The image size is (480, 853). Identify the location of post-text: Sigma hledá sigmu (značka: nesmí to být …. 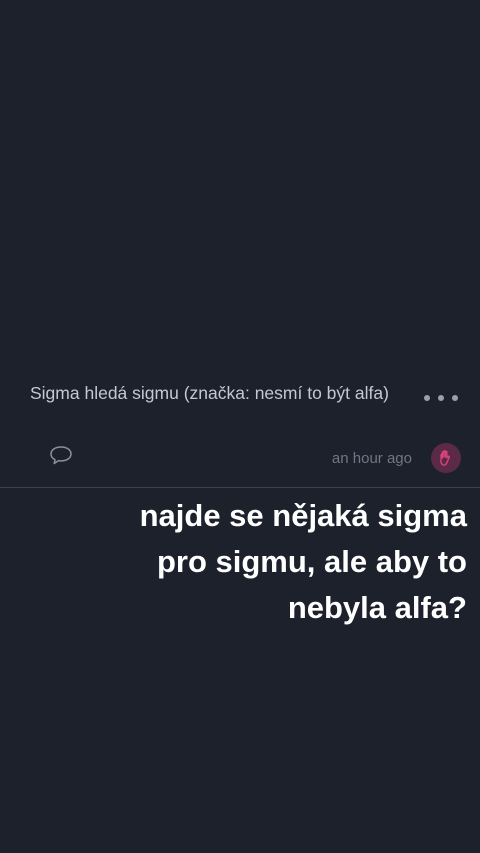
(209, 393).